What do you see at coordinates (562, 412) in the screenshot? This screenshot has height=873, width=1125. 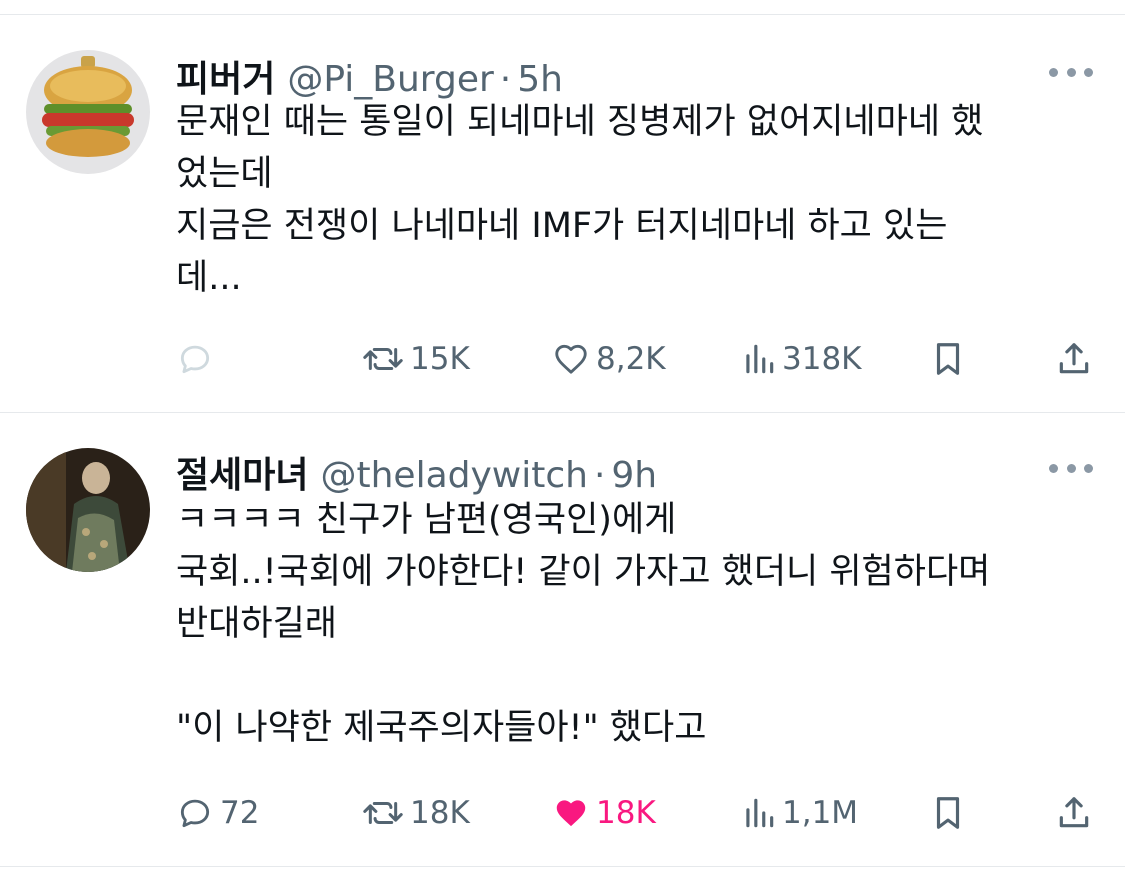 I see `tweet-divider` at bounding box center [562, 412].